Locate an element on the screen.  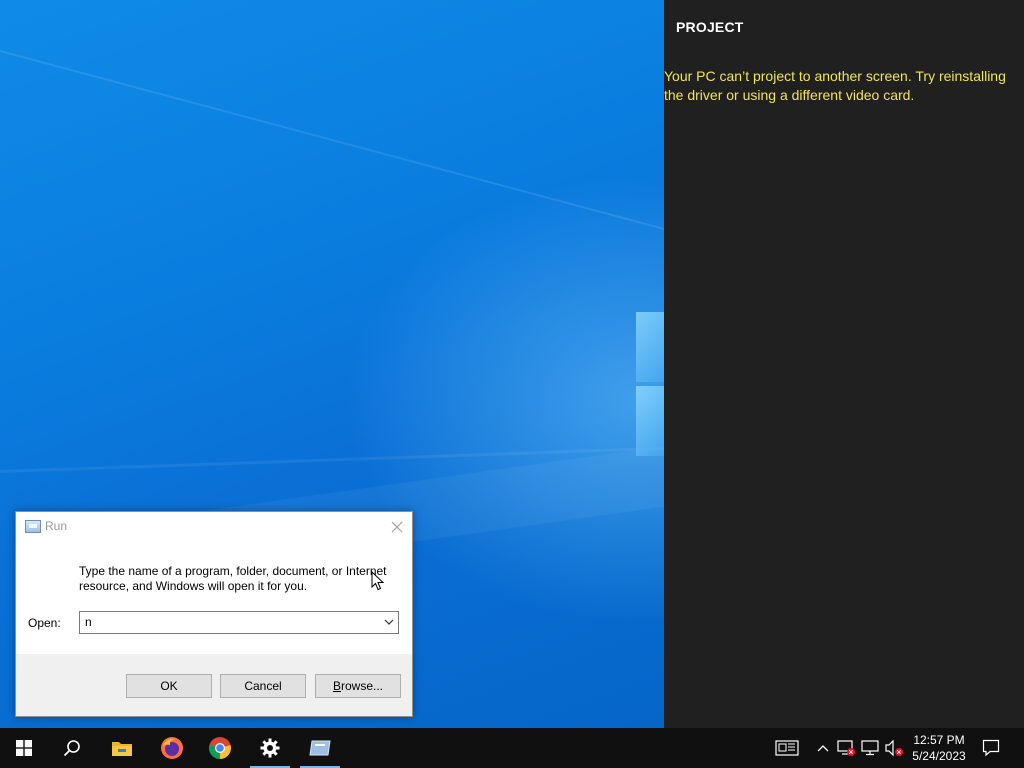
search-button is located at coordinates (72, 748).